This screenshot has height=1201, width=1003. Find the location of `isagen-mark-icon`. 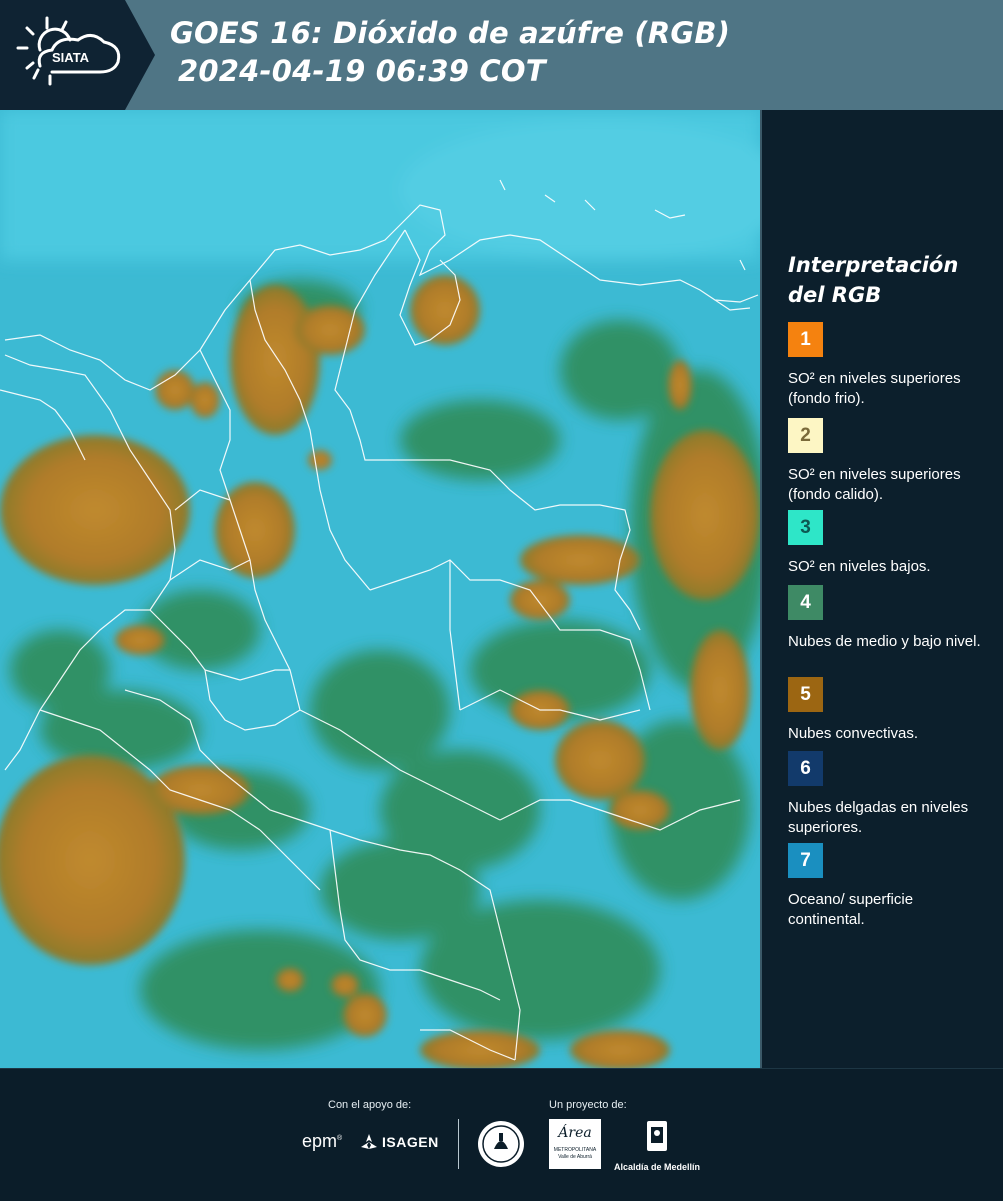

isagen-mark-icon is located at coordinates (369, 1141).